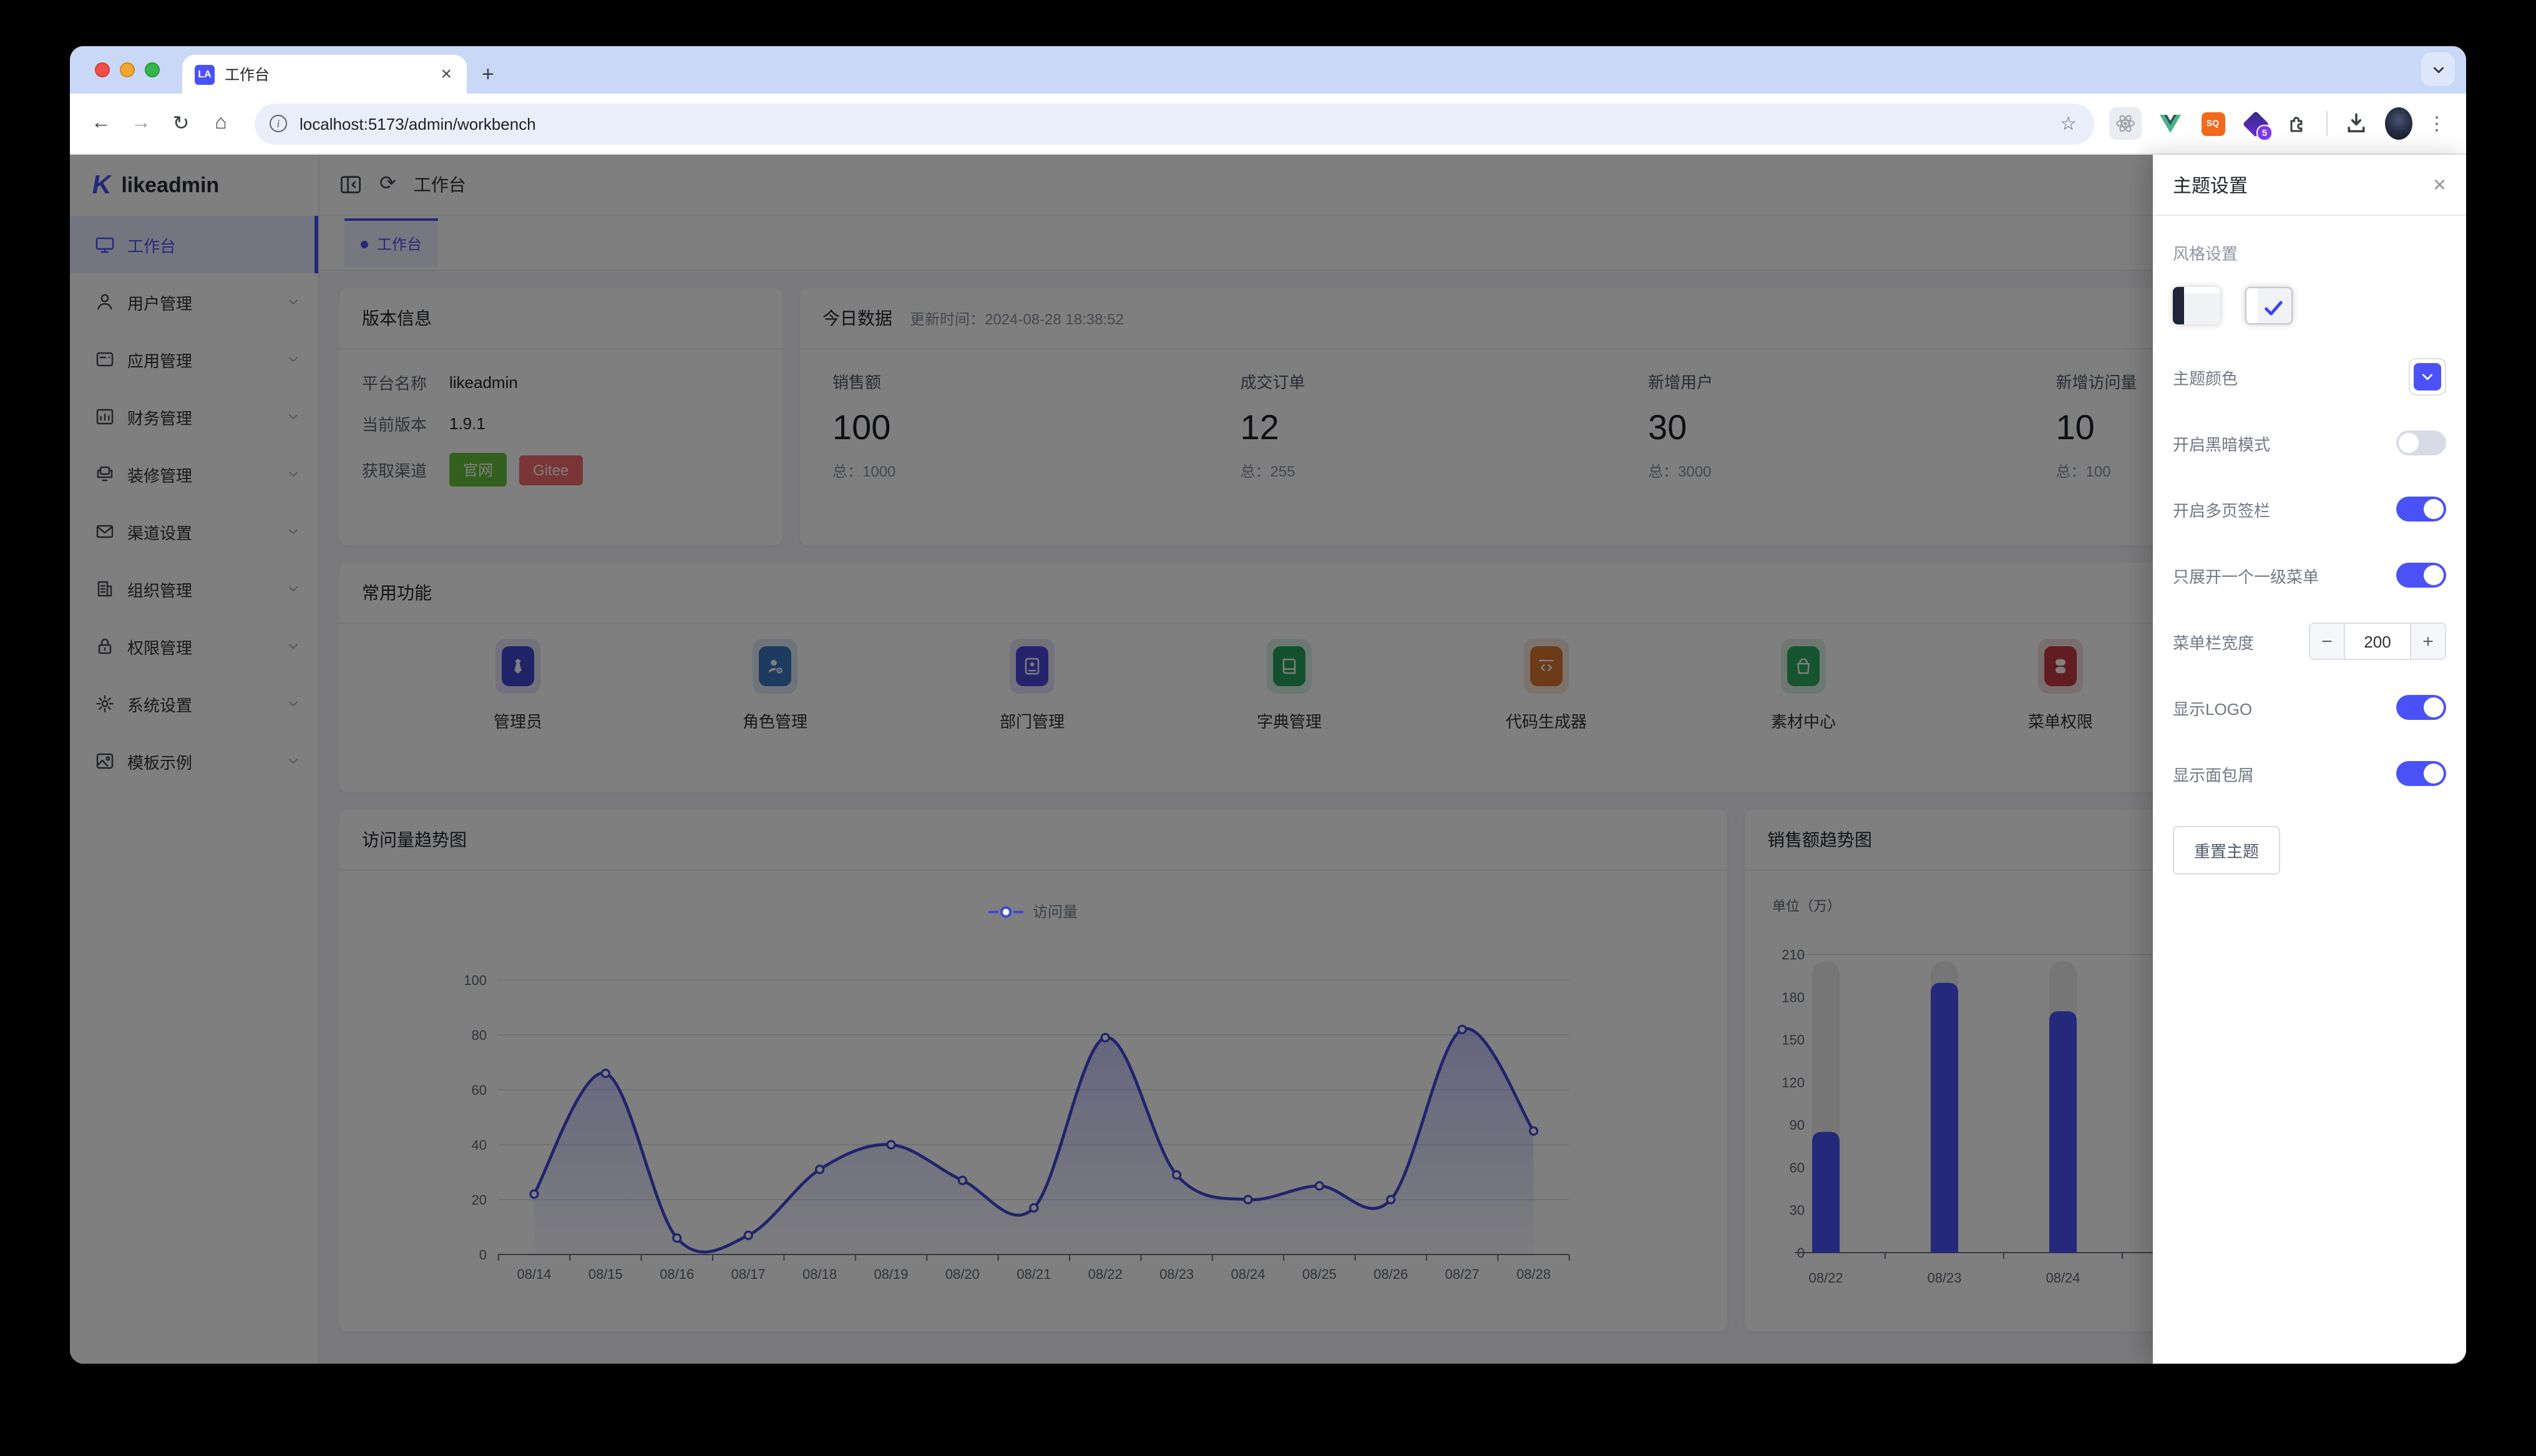  I want to click on menu-width-input, so click(2377, 642).